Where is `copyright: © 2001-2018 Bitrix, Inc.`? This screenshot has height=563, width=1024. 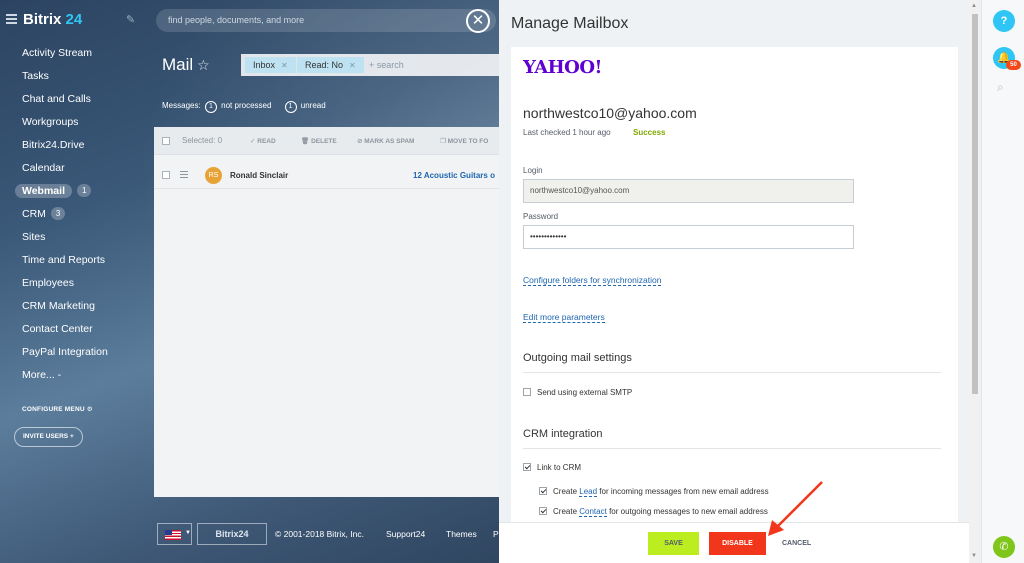
copyright: © 2001-2018 Bitrix, Inc. is located at coordinates (319, 534).